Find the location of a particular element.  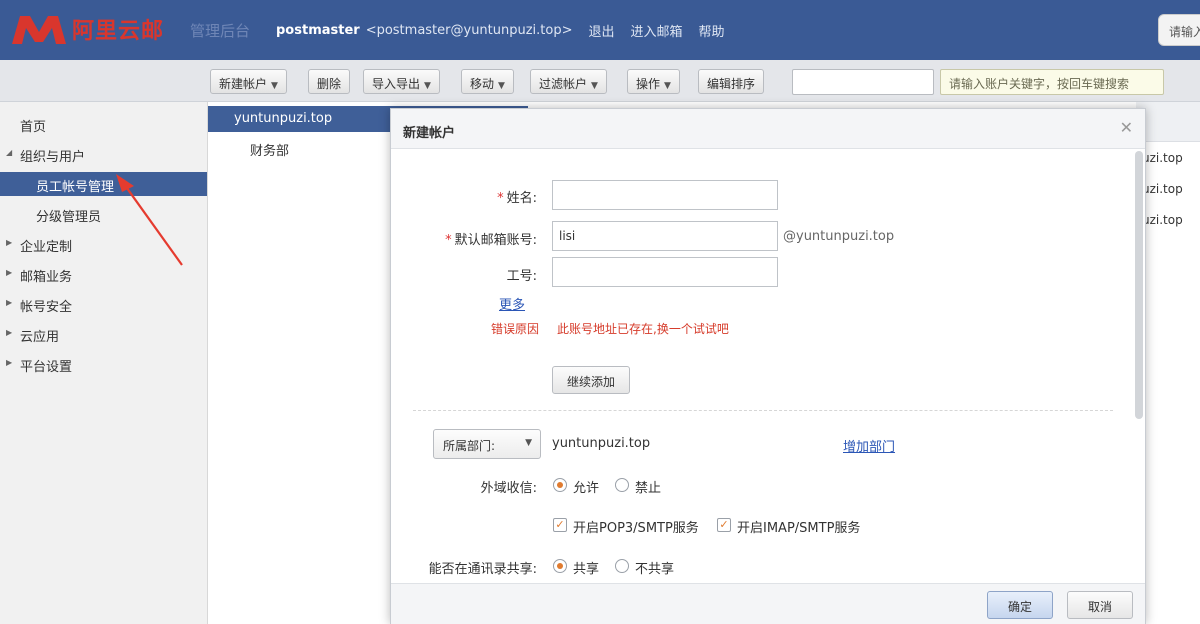

sidebar-item-label: 组织与用户 is located at coordinates (53, 157).